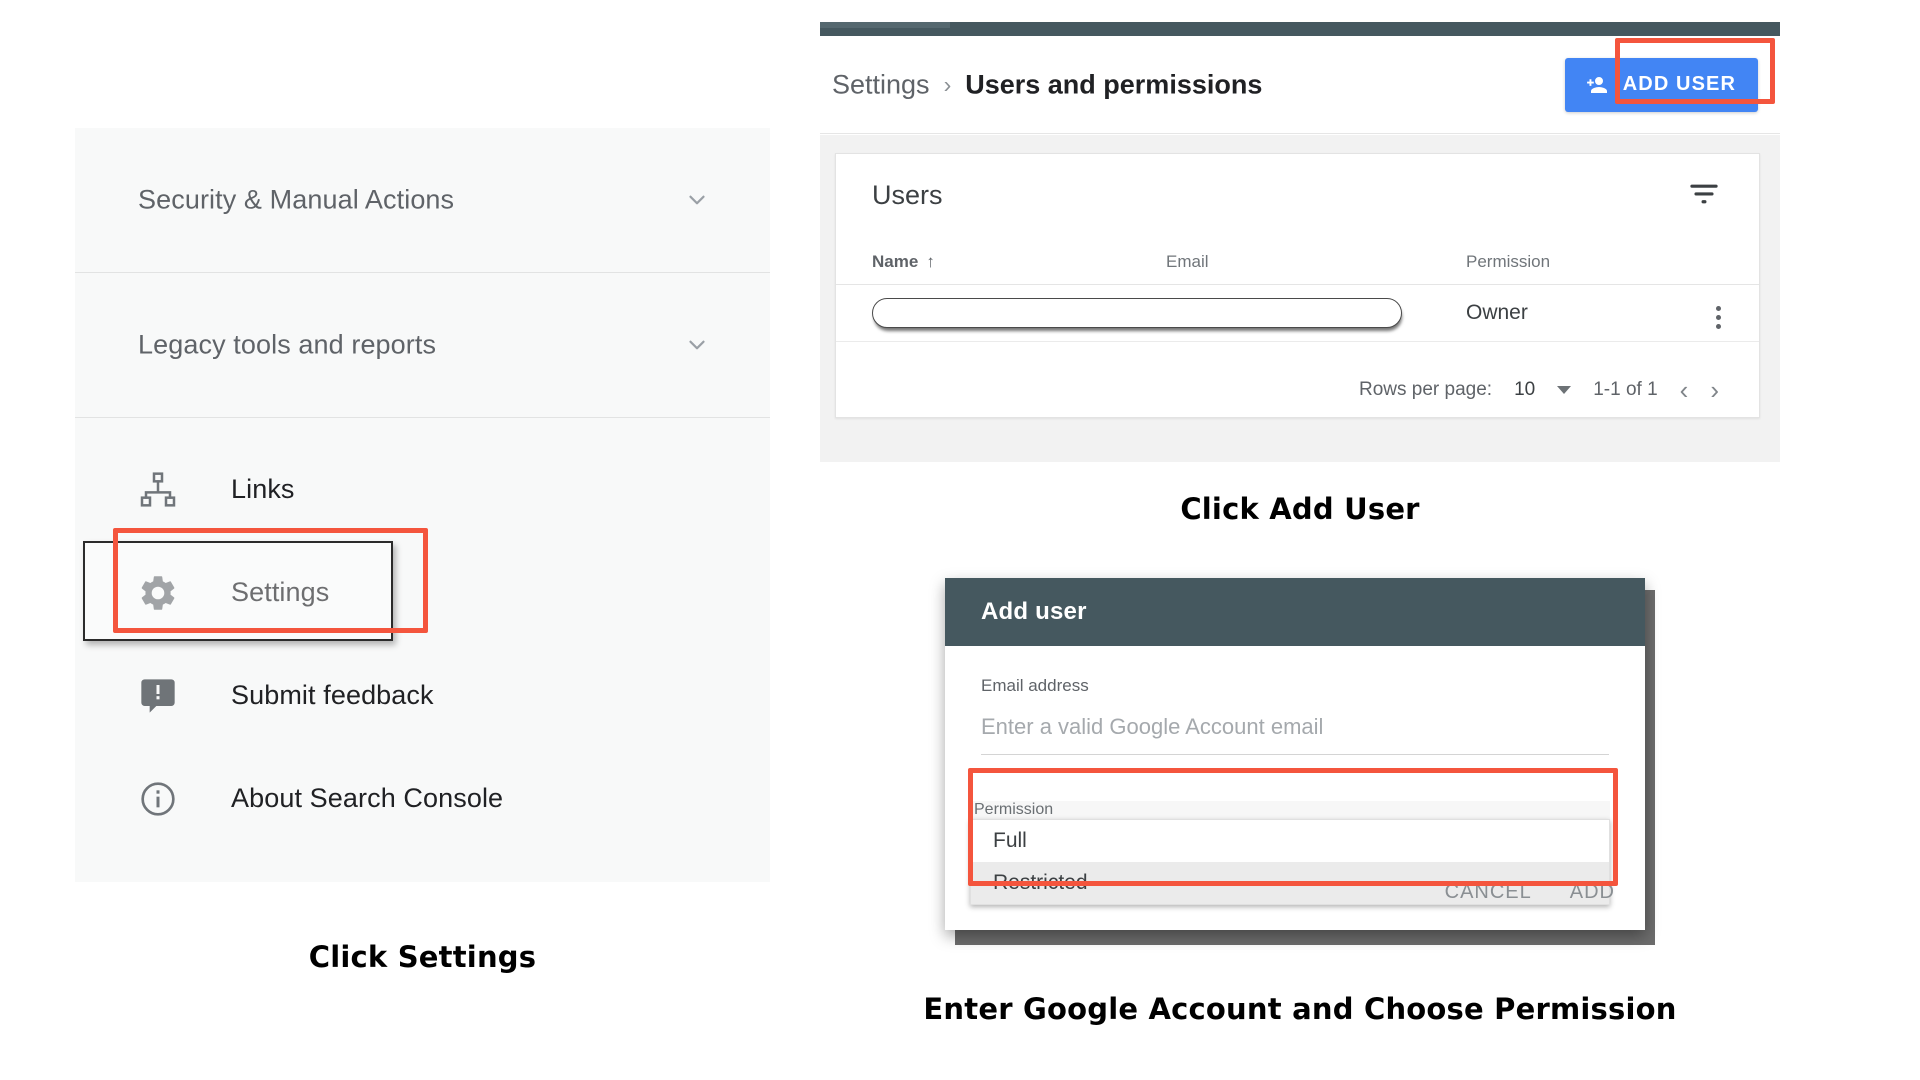 The width and height of the screenshot is (1920, 1080). What do you see at coordinates (422, 957) in the screenshot?
I see `caption-click-settings: Click Settings` at bounding box center [422, 957].